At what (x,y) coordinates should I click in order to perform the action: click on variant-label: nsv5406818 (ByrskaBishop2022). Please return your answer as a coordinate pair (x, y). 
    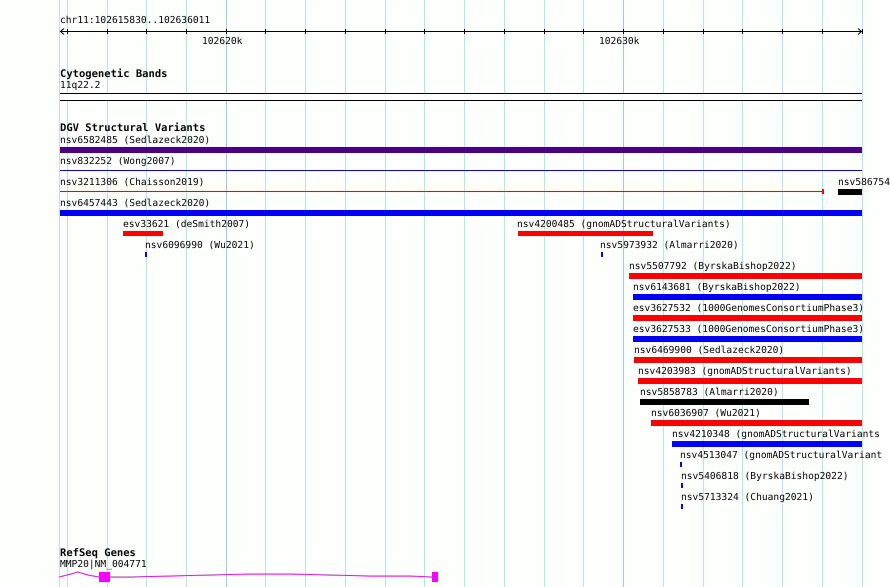
    Looking at the image, I should click on (765, 476).